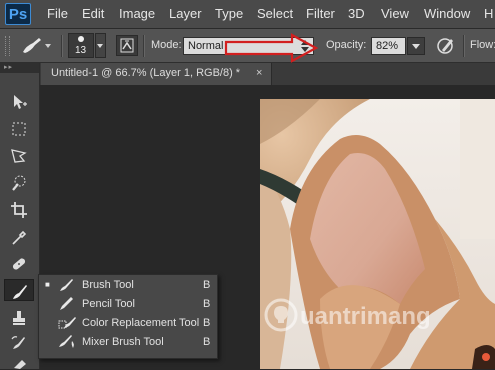  What do you see at coordinates (482, 45) in the screenshot?
I see `flow-label: Flow:` at bounding box center [482, 45].